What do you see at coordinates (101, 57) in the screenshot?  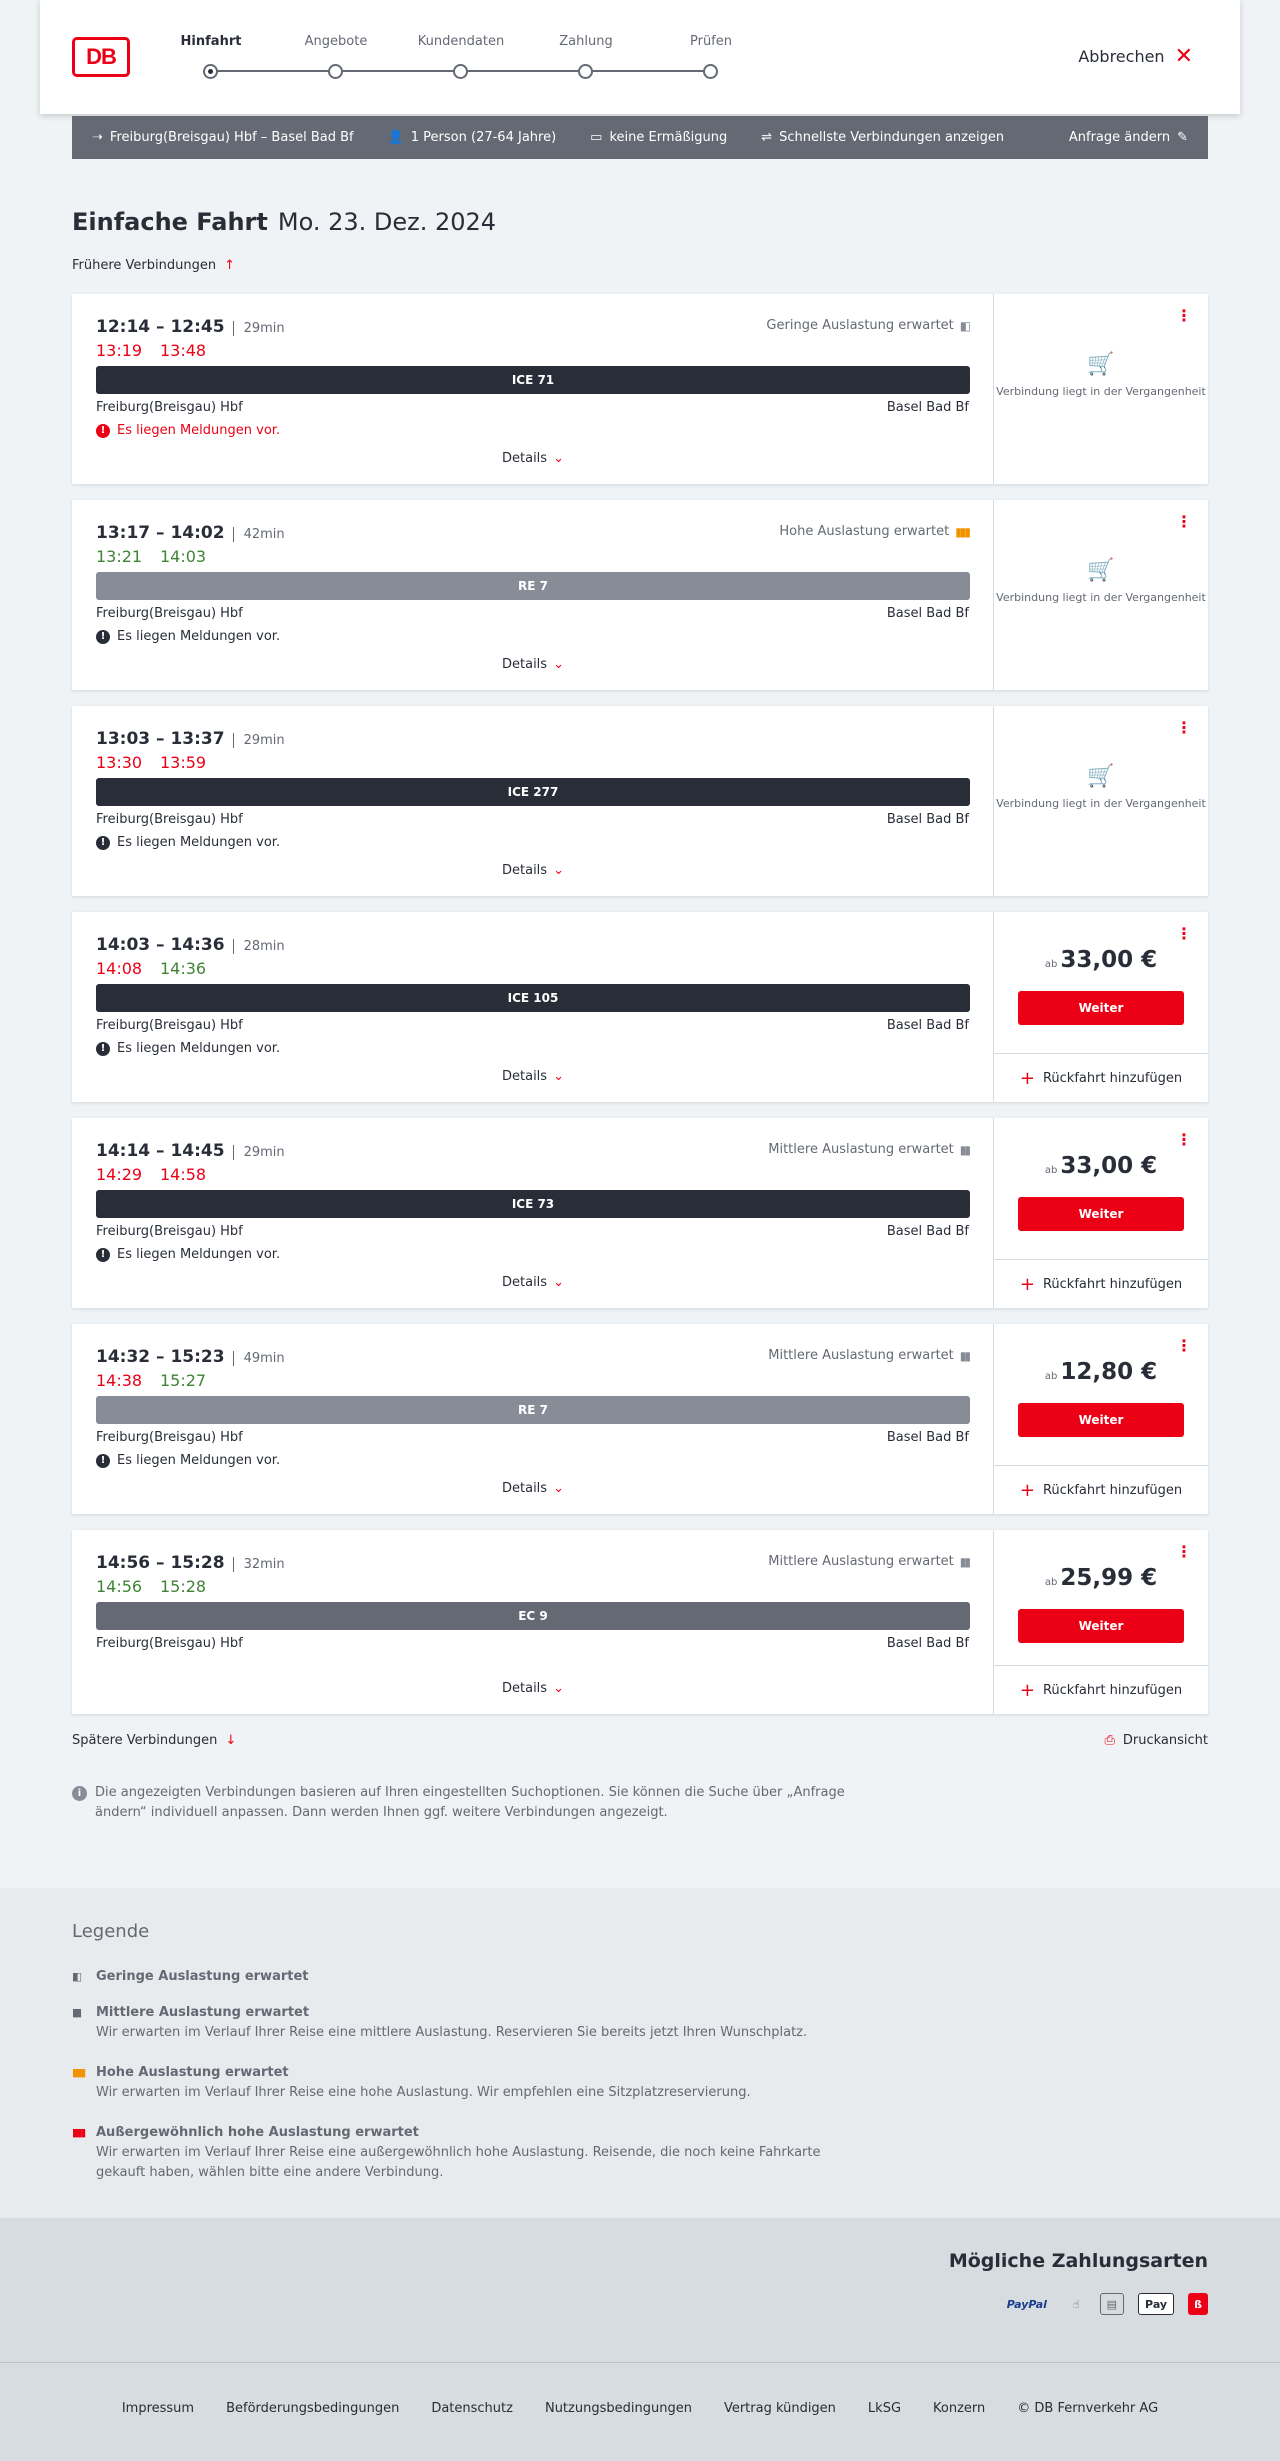 I see `db-logo: DB` at bounding box center [101, 57].